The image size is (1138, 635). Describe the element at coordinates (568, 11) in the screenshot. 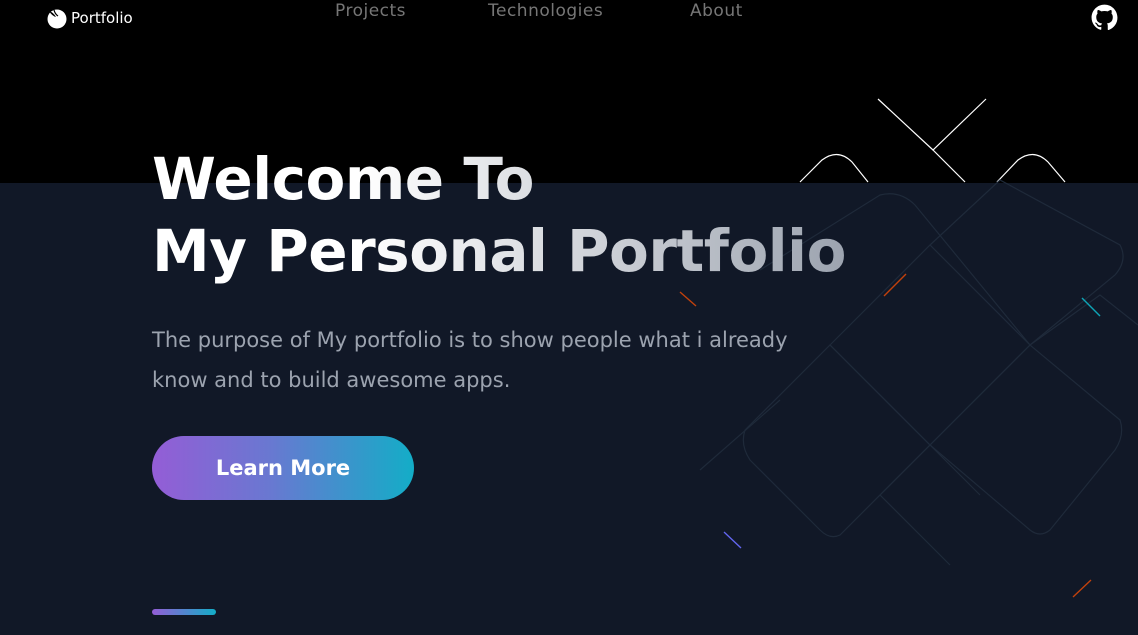

I see `nav-technologies: Technologies` at that location.